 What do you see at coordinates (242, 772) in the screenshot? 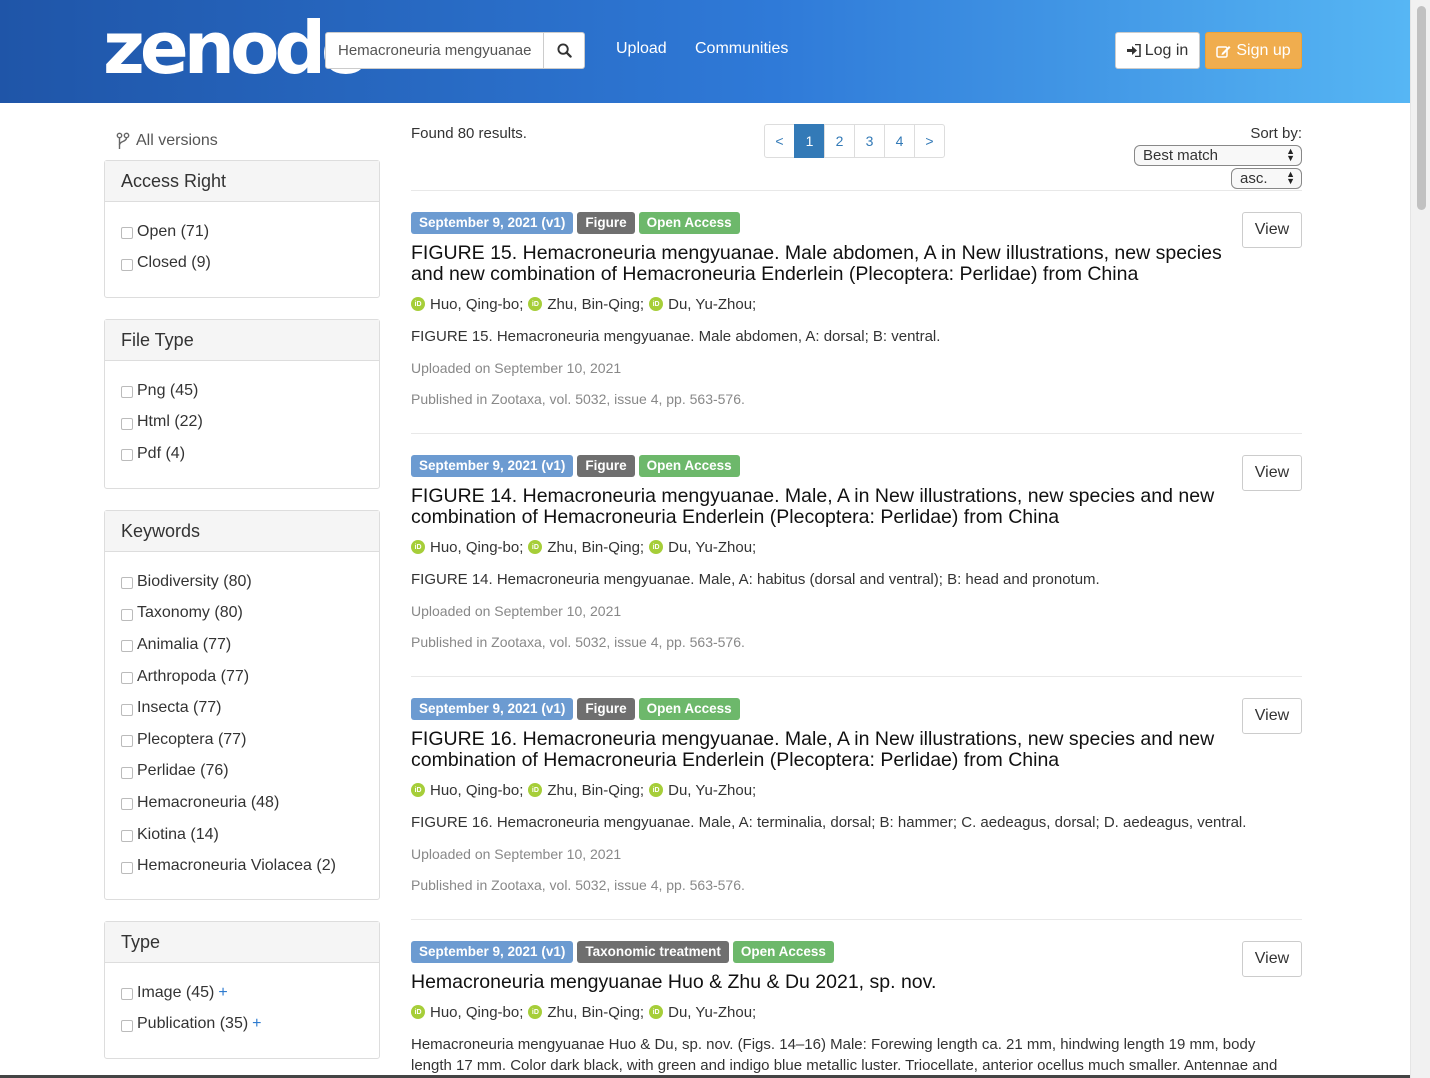
I see `facet-option-perlidae: Perlidae (76)` at bounding box center [242, 772].